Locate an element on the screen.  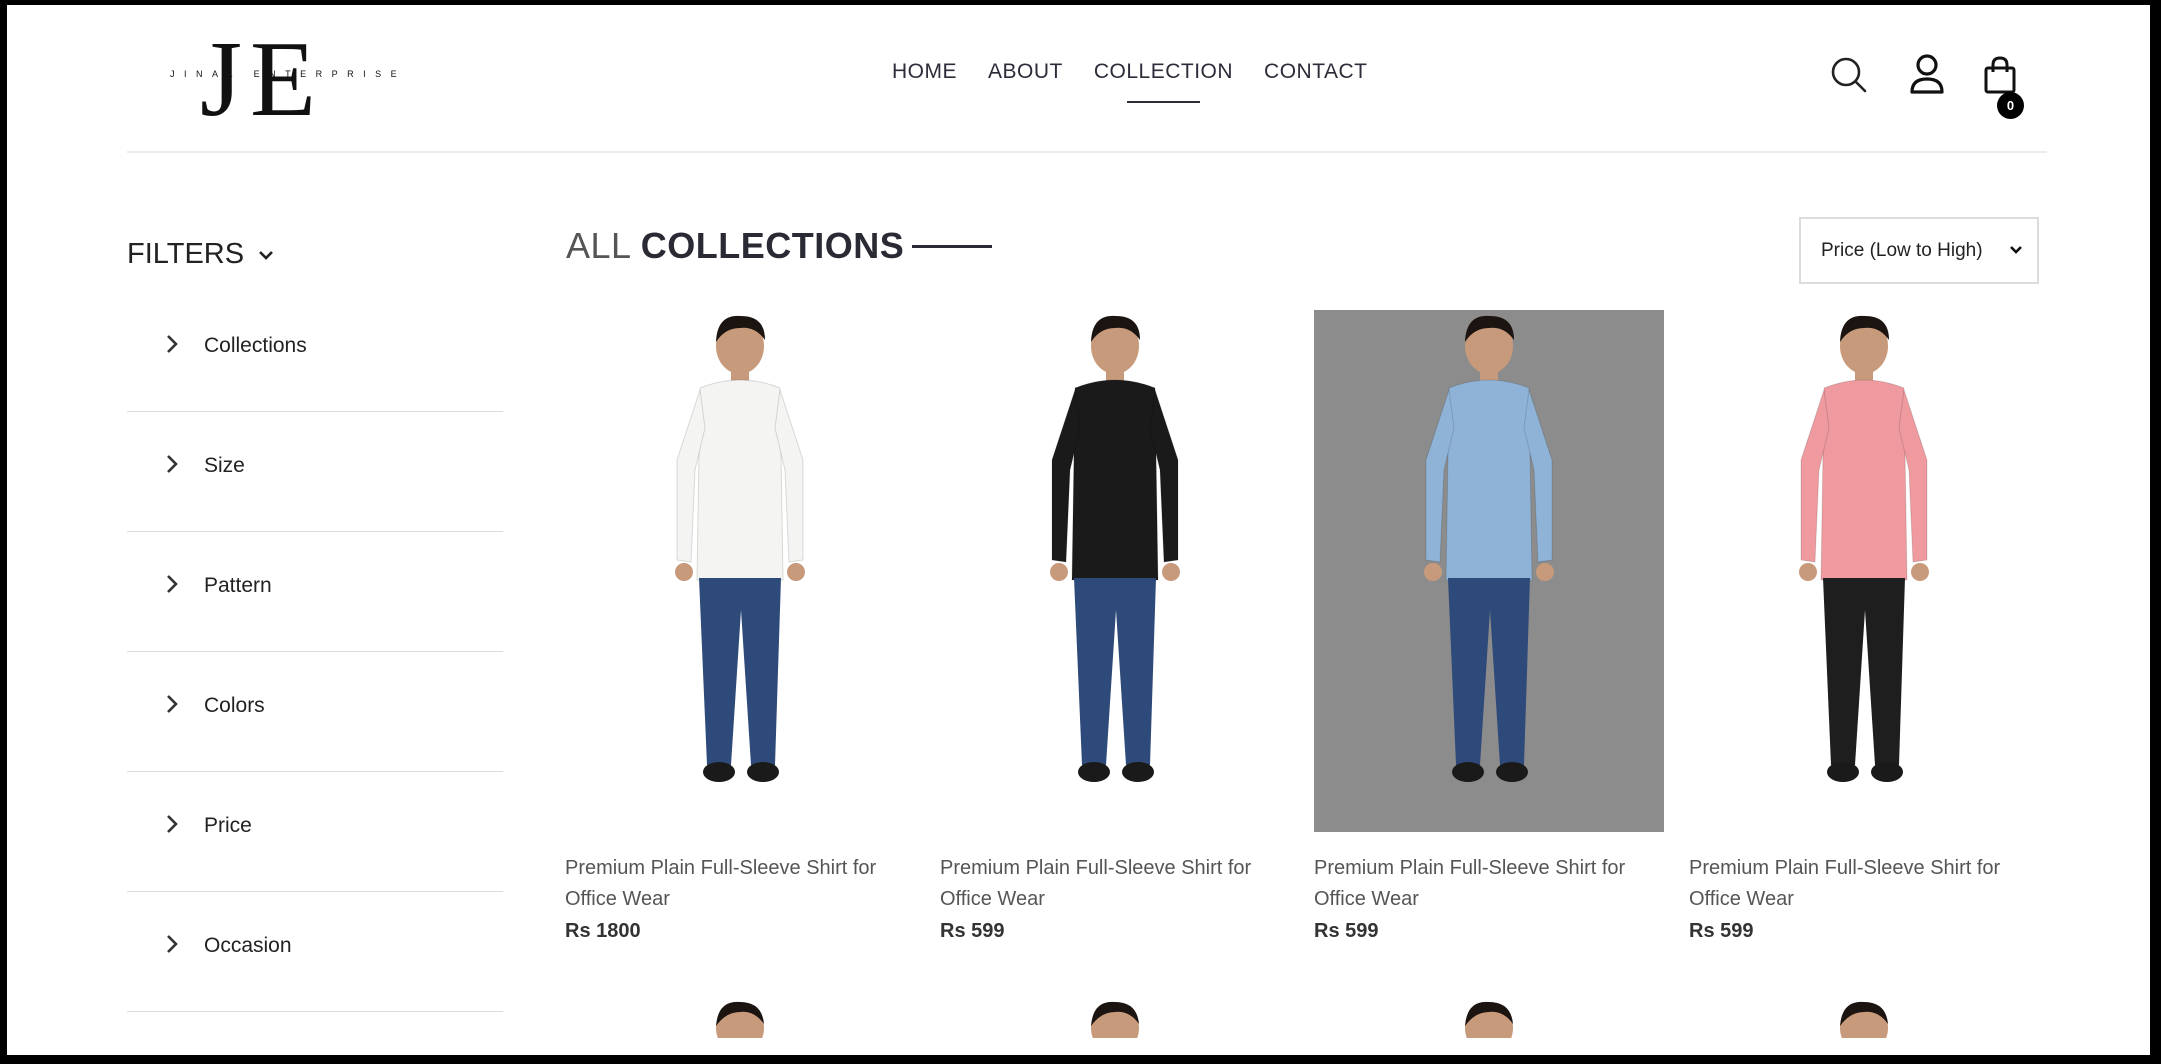
sort-select: Price (Low to High) is located at coordinates (1919, 250).